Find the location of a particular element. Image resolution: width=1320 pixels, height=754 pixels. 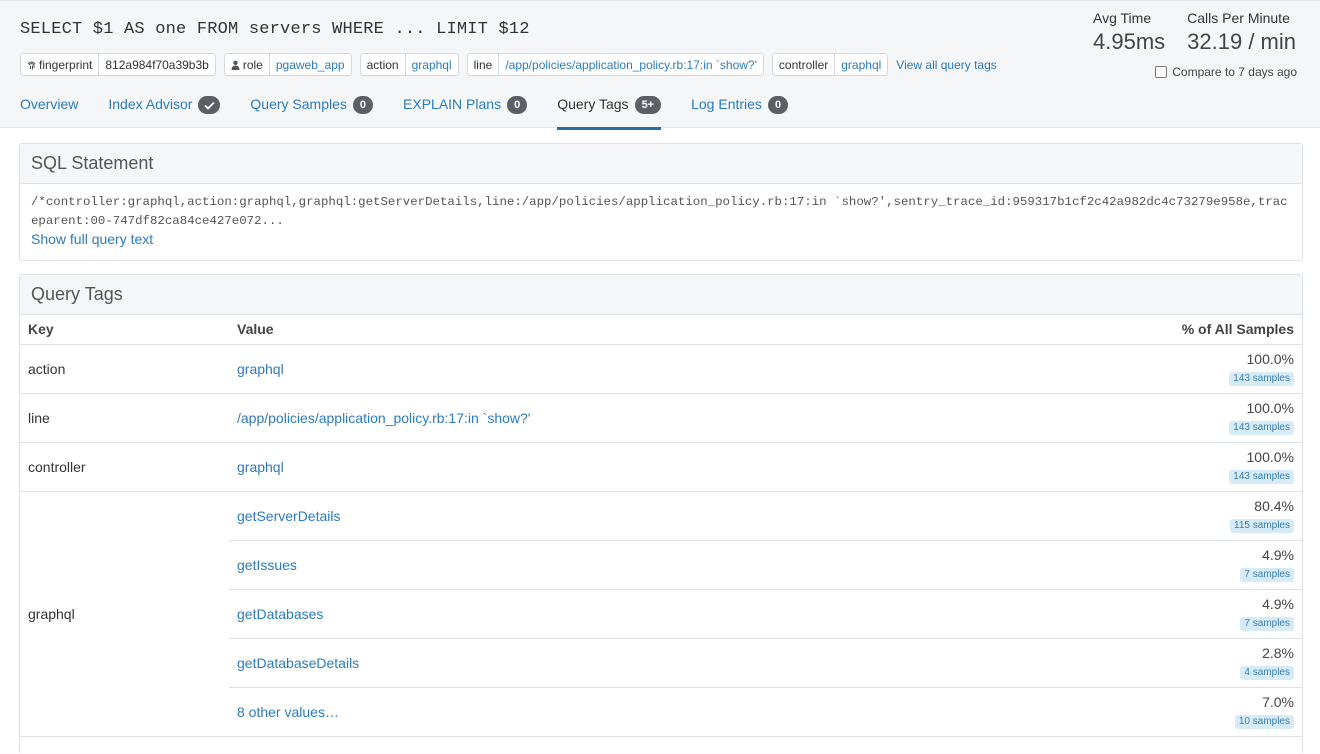

avg-time-metric: Avg Time 4.95ms is located at coordinates (1129, 32).